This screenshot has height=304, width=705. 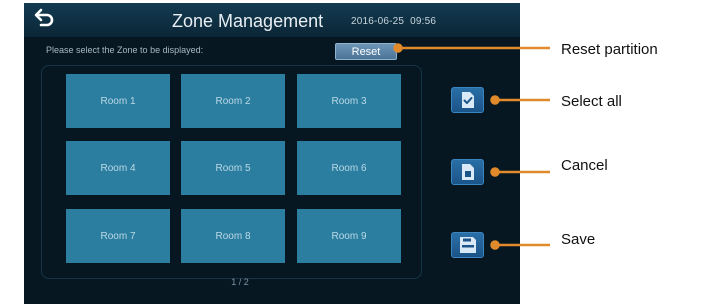 What do you see at coordinates (609, 49) in the screenshot?
I see `callout-reset-partition: Reset partition` at bounding box center [609, 49].